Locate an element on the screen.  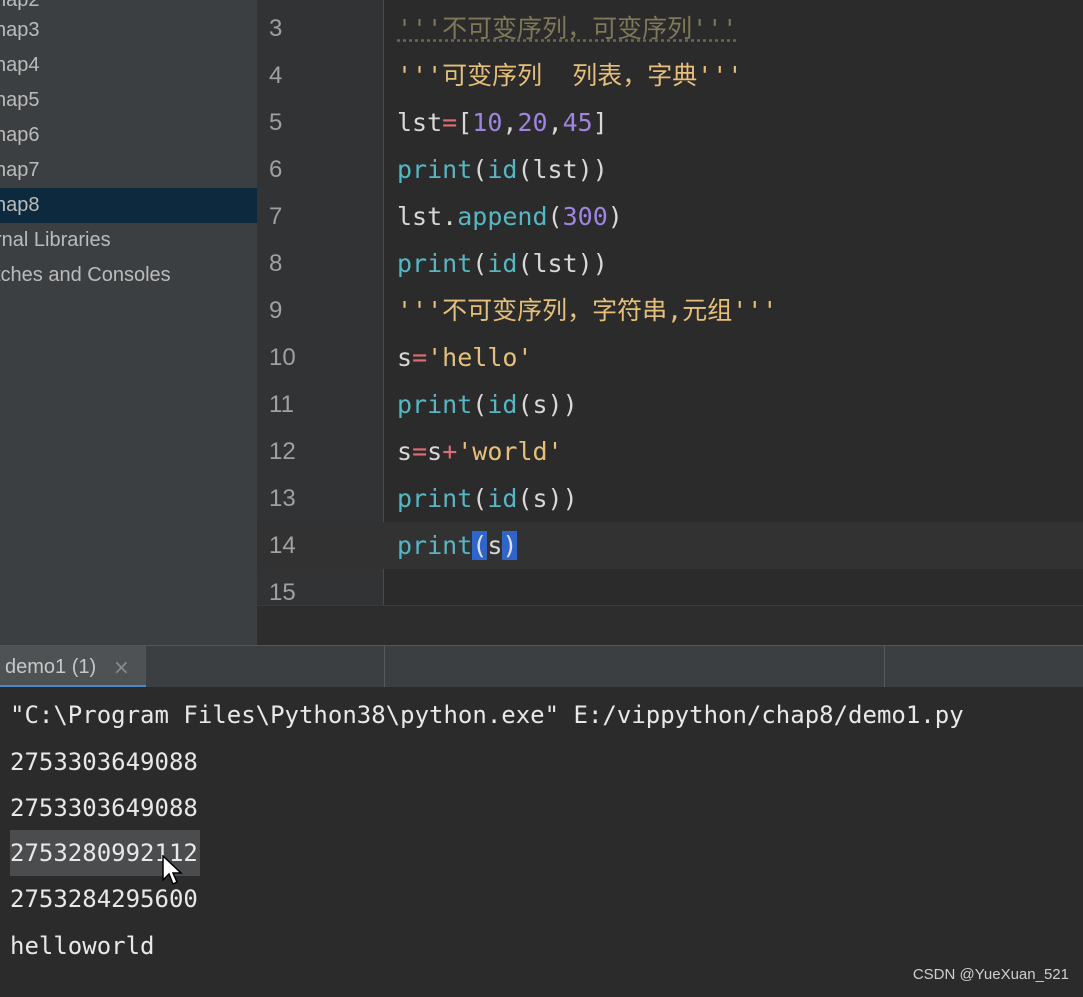
sidebar-item: hap8 is located at coordinates (128, 205).